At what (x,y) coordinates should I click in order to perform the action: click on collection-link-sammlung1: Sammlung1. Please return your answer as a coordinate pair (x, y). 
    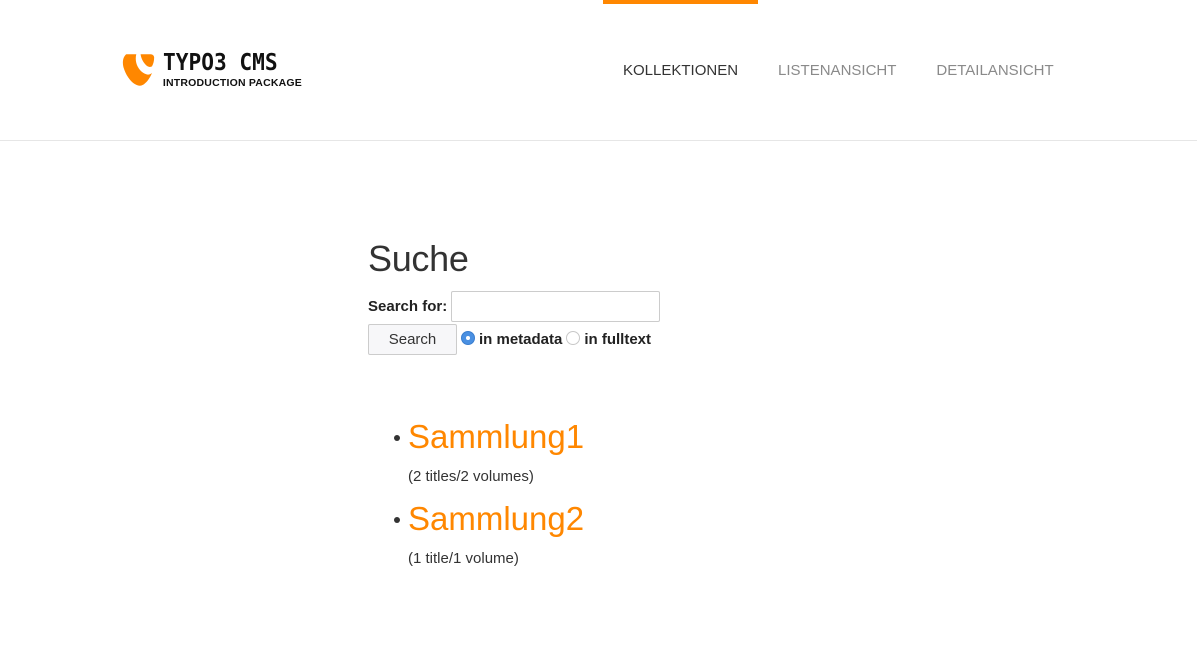
    Looking at the image, I should click on (638, 437).